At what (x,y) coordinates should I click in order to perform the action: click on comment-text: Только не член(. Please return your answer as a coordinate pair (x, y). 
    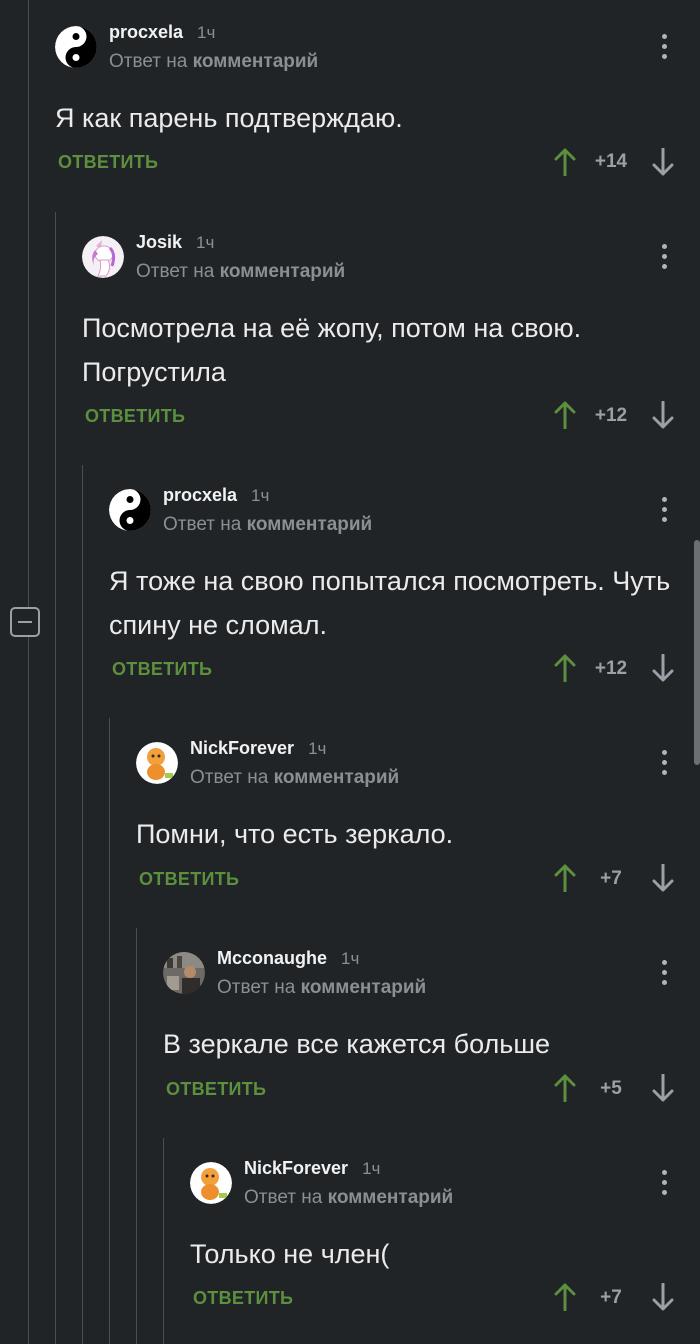
    Looking at the image, I should click on (290, 1254).